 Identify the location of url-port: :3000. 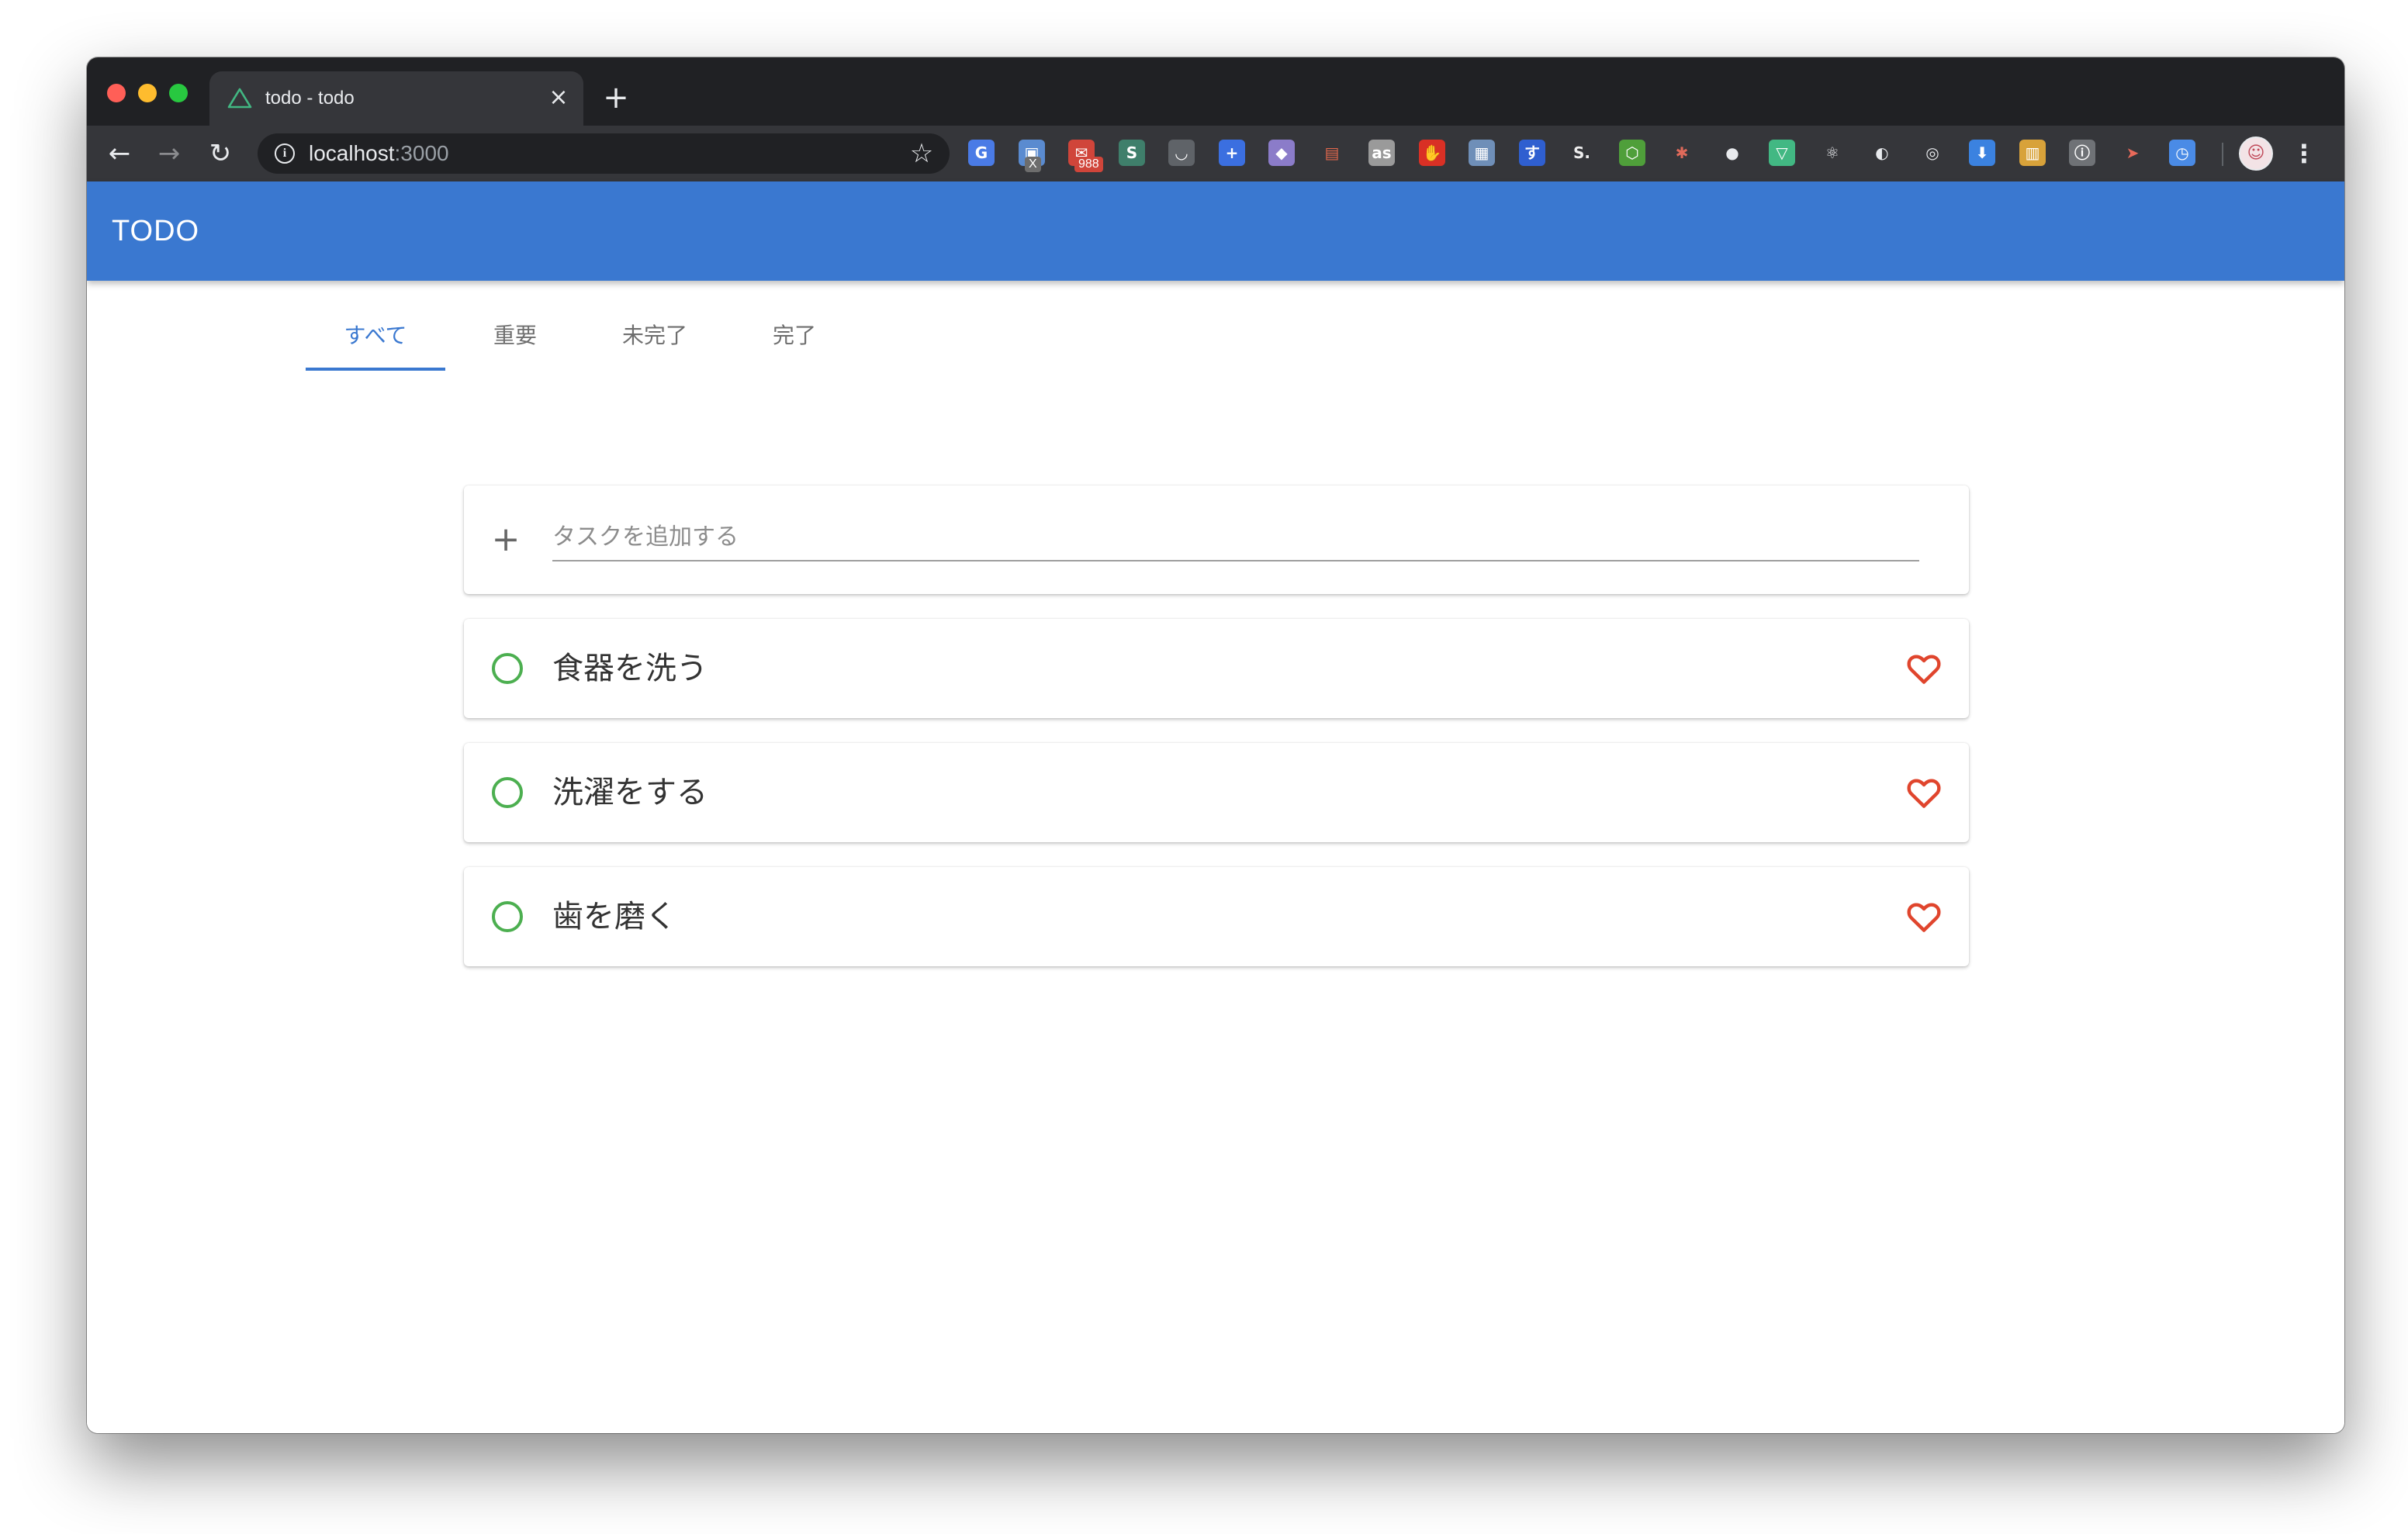
(422, 153).